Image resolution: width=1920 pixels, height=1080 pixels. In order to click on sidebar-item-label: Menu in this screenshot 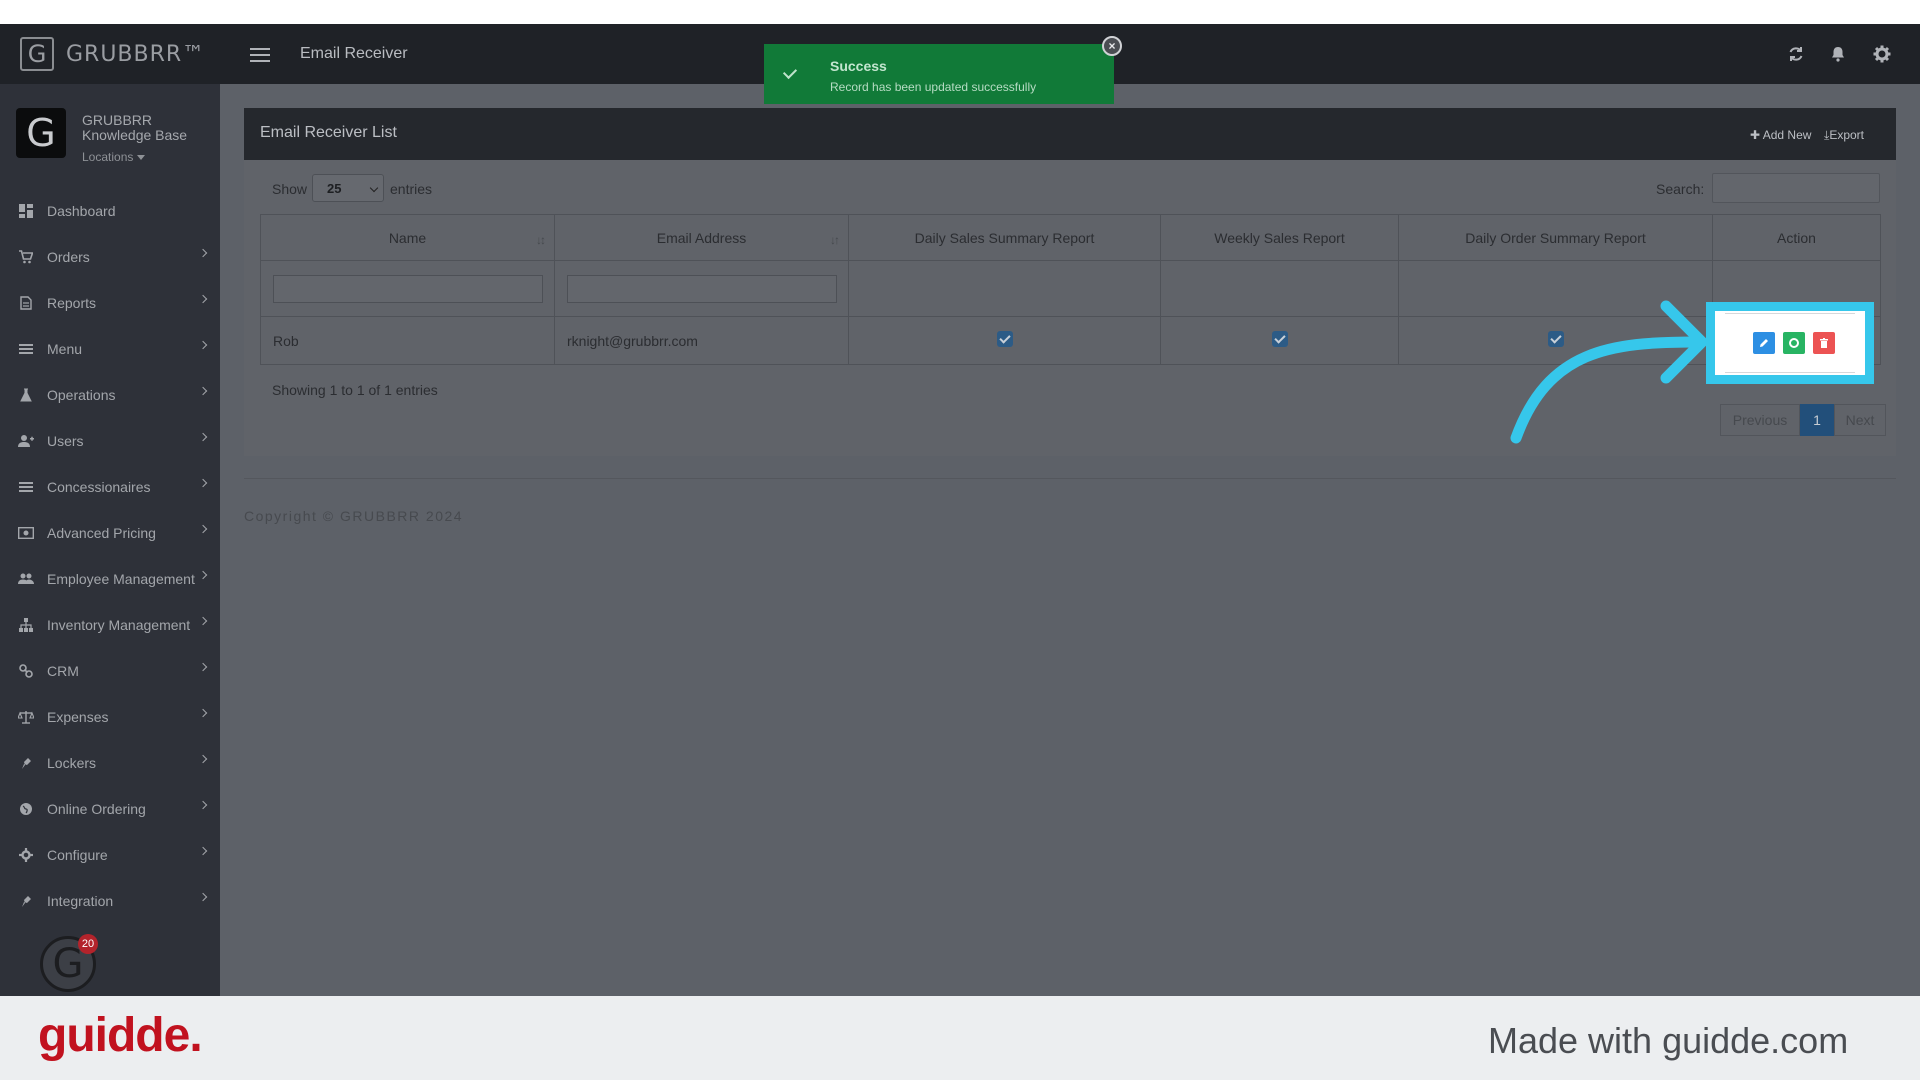, I will do `click(65, 349)`.